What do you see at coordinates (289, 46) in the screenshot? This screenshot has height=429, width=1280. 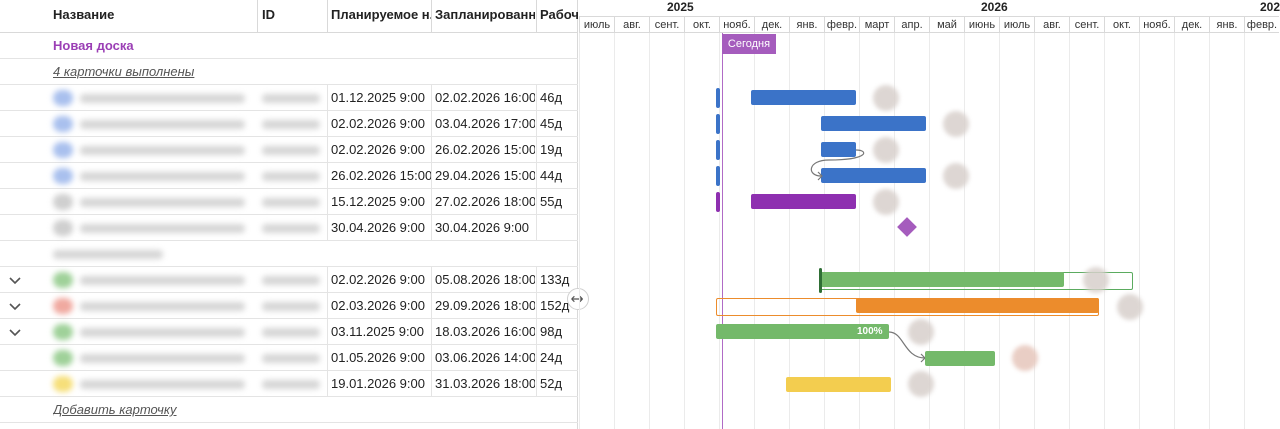 I see `board-row: Новая доска` at bounding box center [289, 46].